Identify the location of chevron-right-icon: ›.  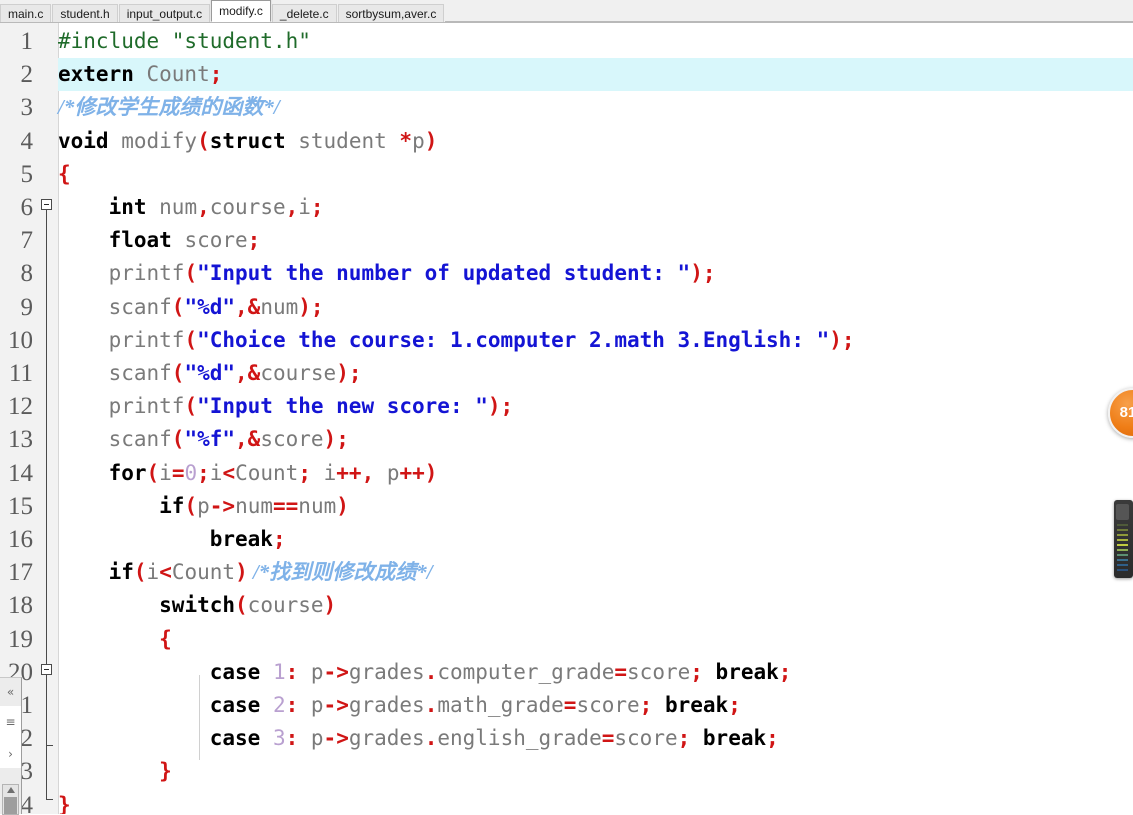
(10, 754).